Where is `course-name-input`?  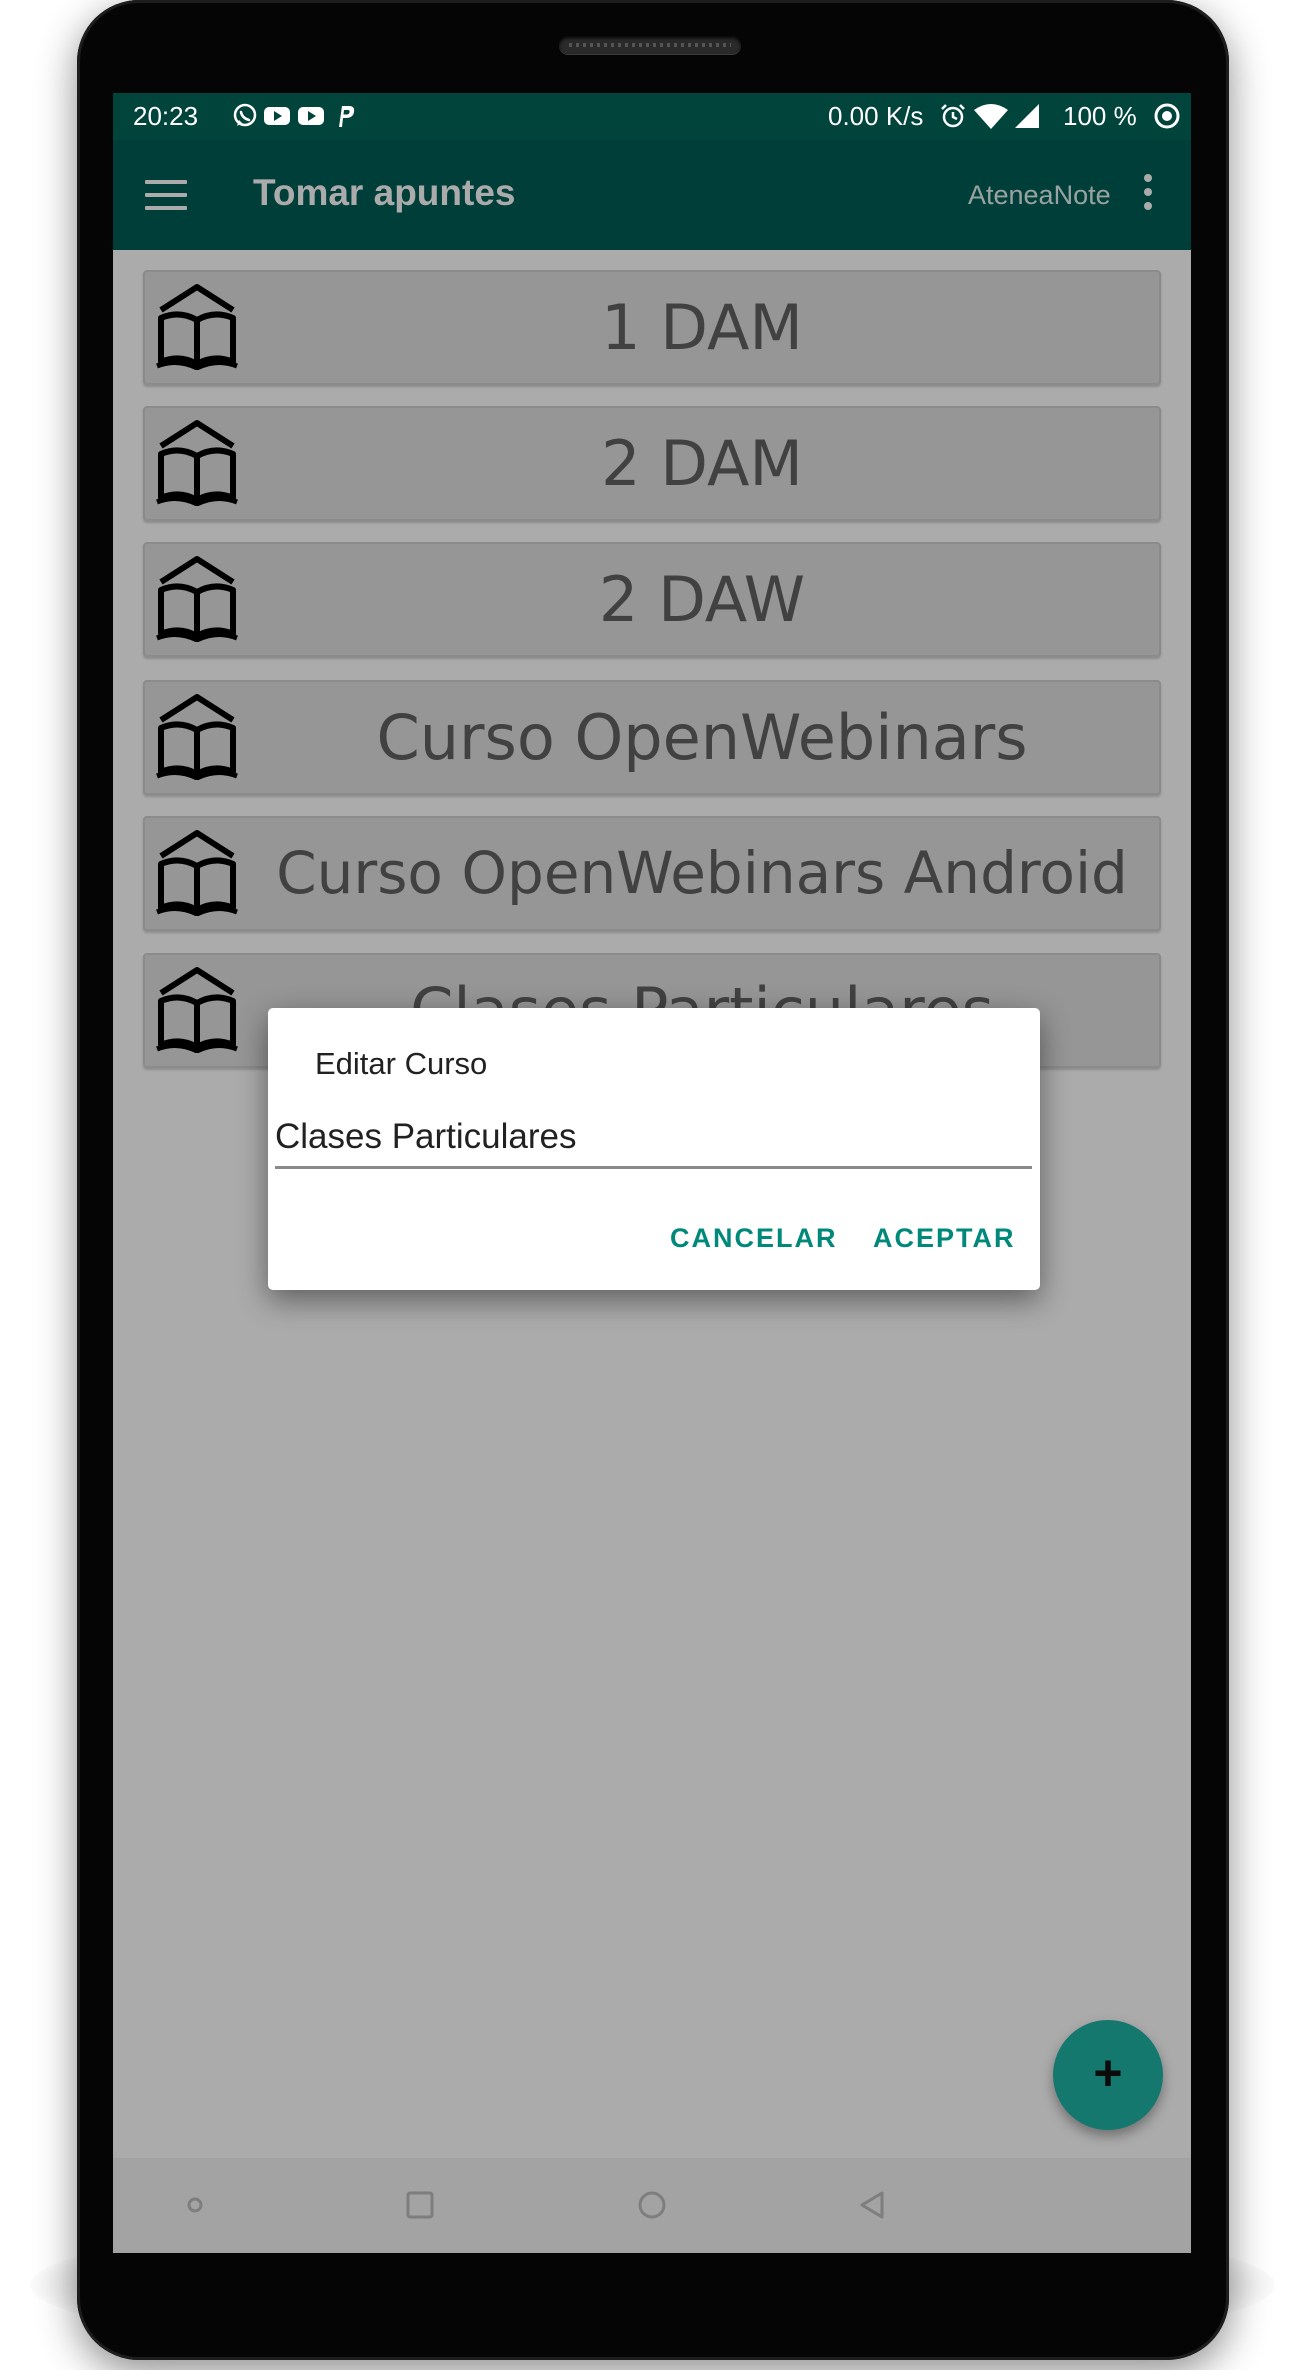 course-name-input is located at coordinates (653, 1138).